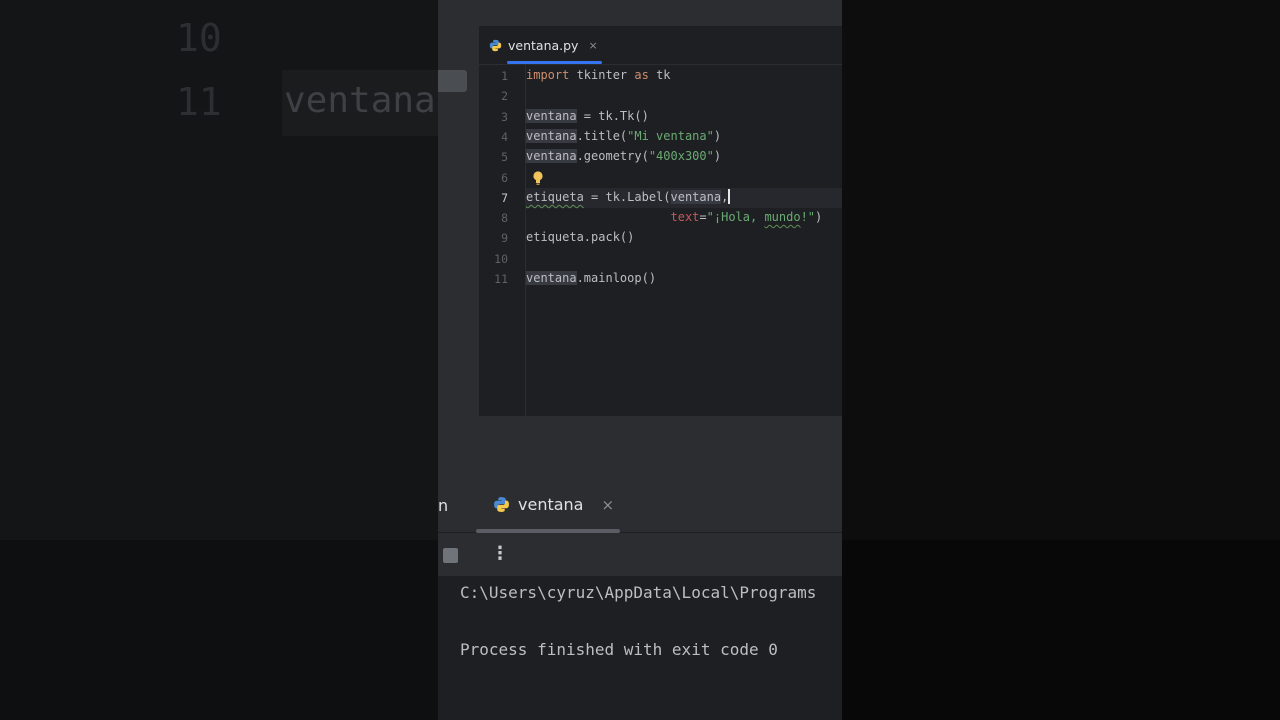  What do you see at coordinates (703, 217) in the screenshot?
I see `code-token: =` at bounding box center [703, 217].